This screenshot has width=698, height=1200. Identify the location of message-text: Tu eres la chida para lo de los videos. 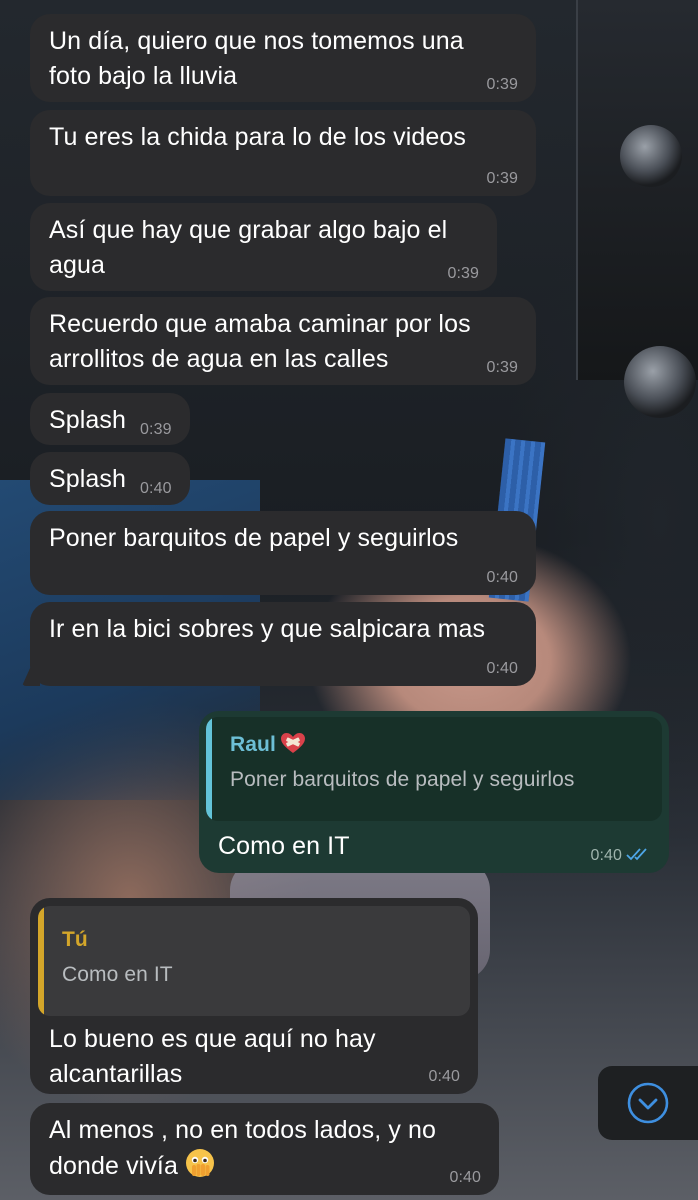
(257, 137).